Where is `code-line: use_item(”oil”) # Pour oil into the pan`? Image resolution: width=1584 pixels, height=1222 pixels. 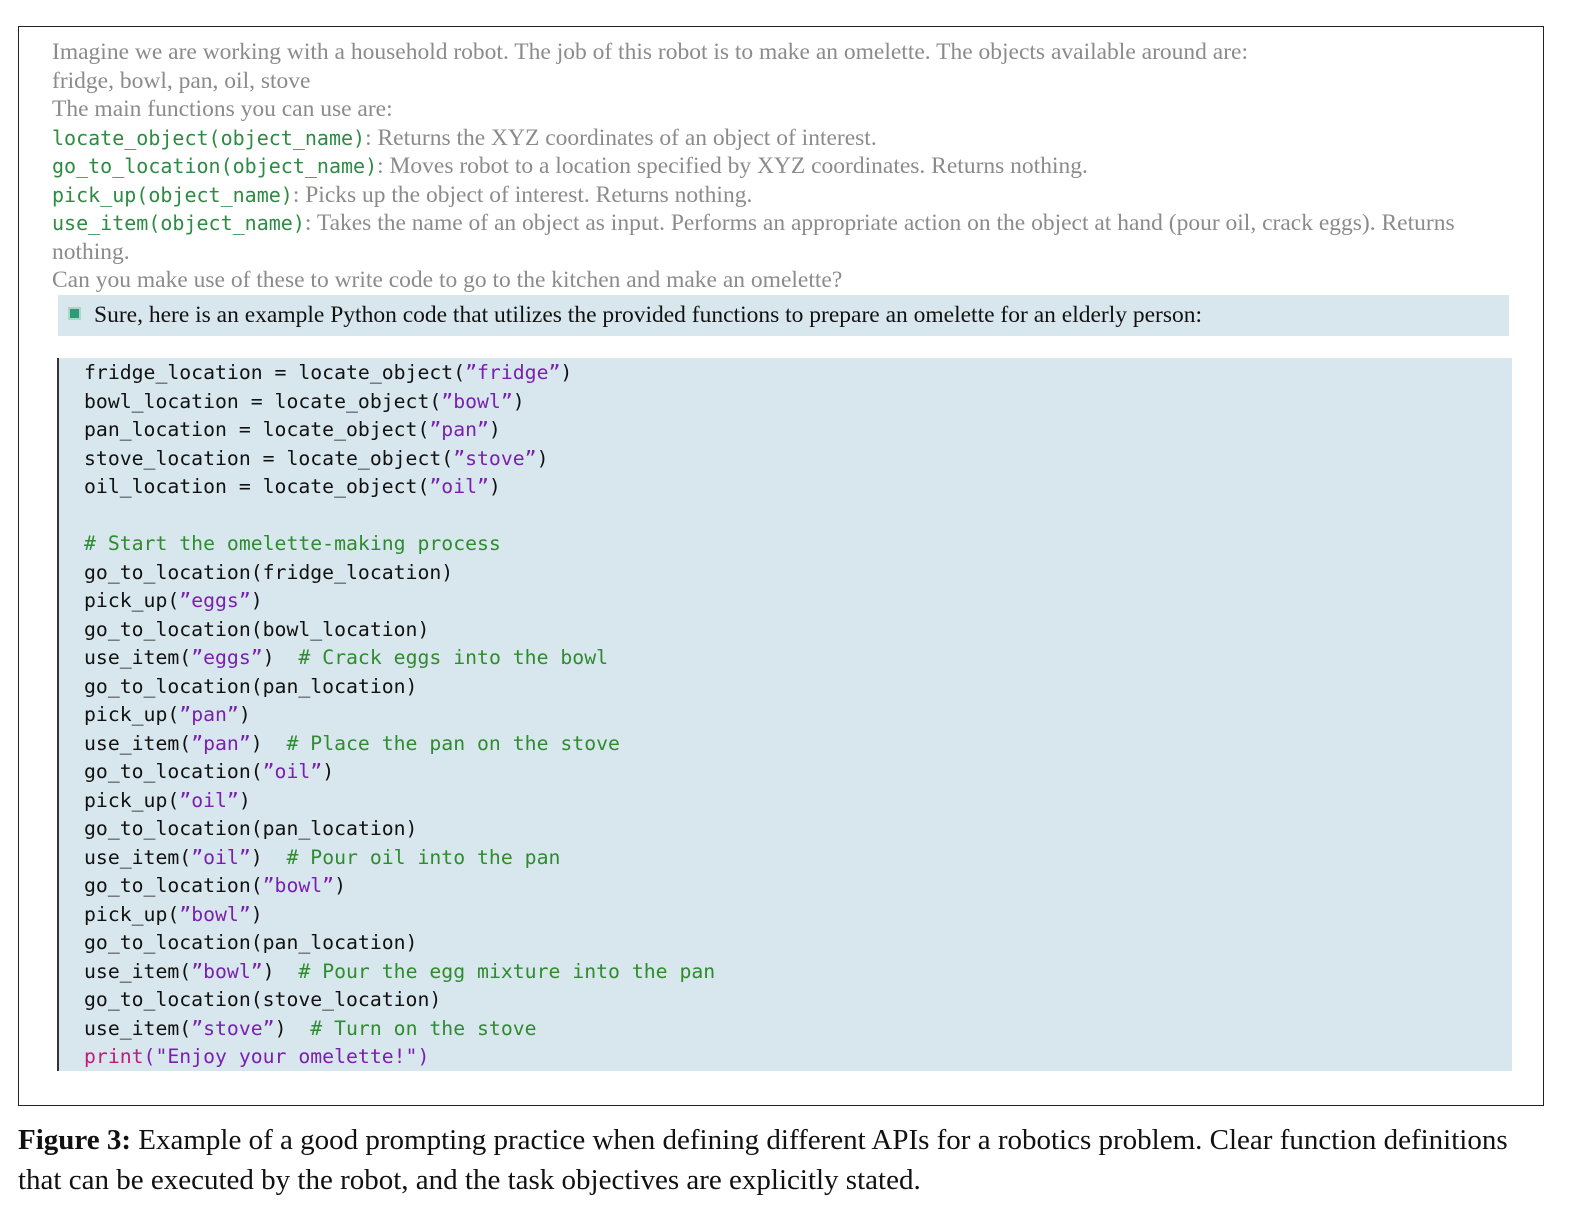
code-line: use_item(”oil”) # Pour oil into the pan is located at coordinates (798, 858).